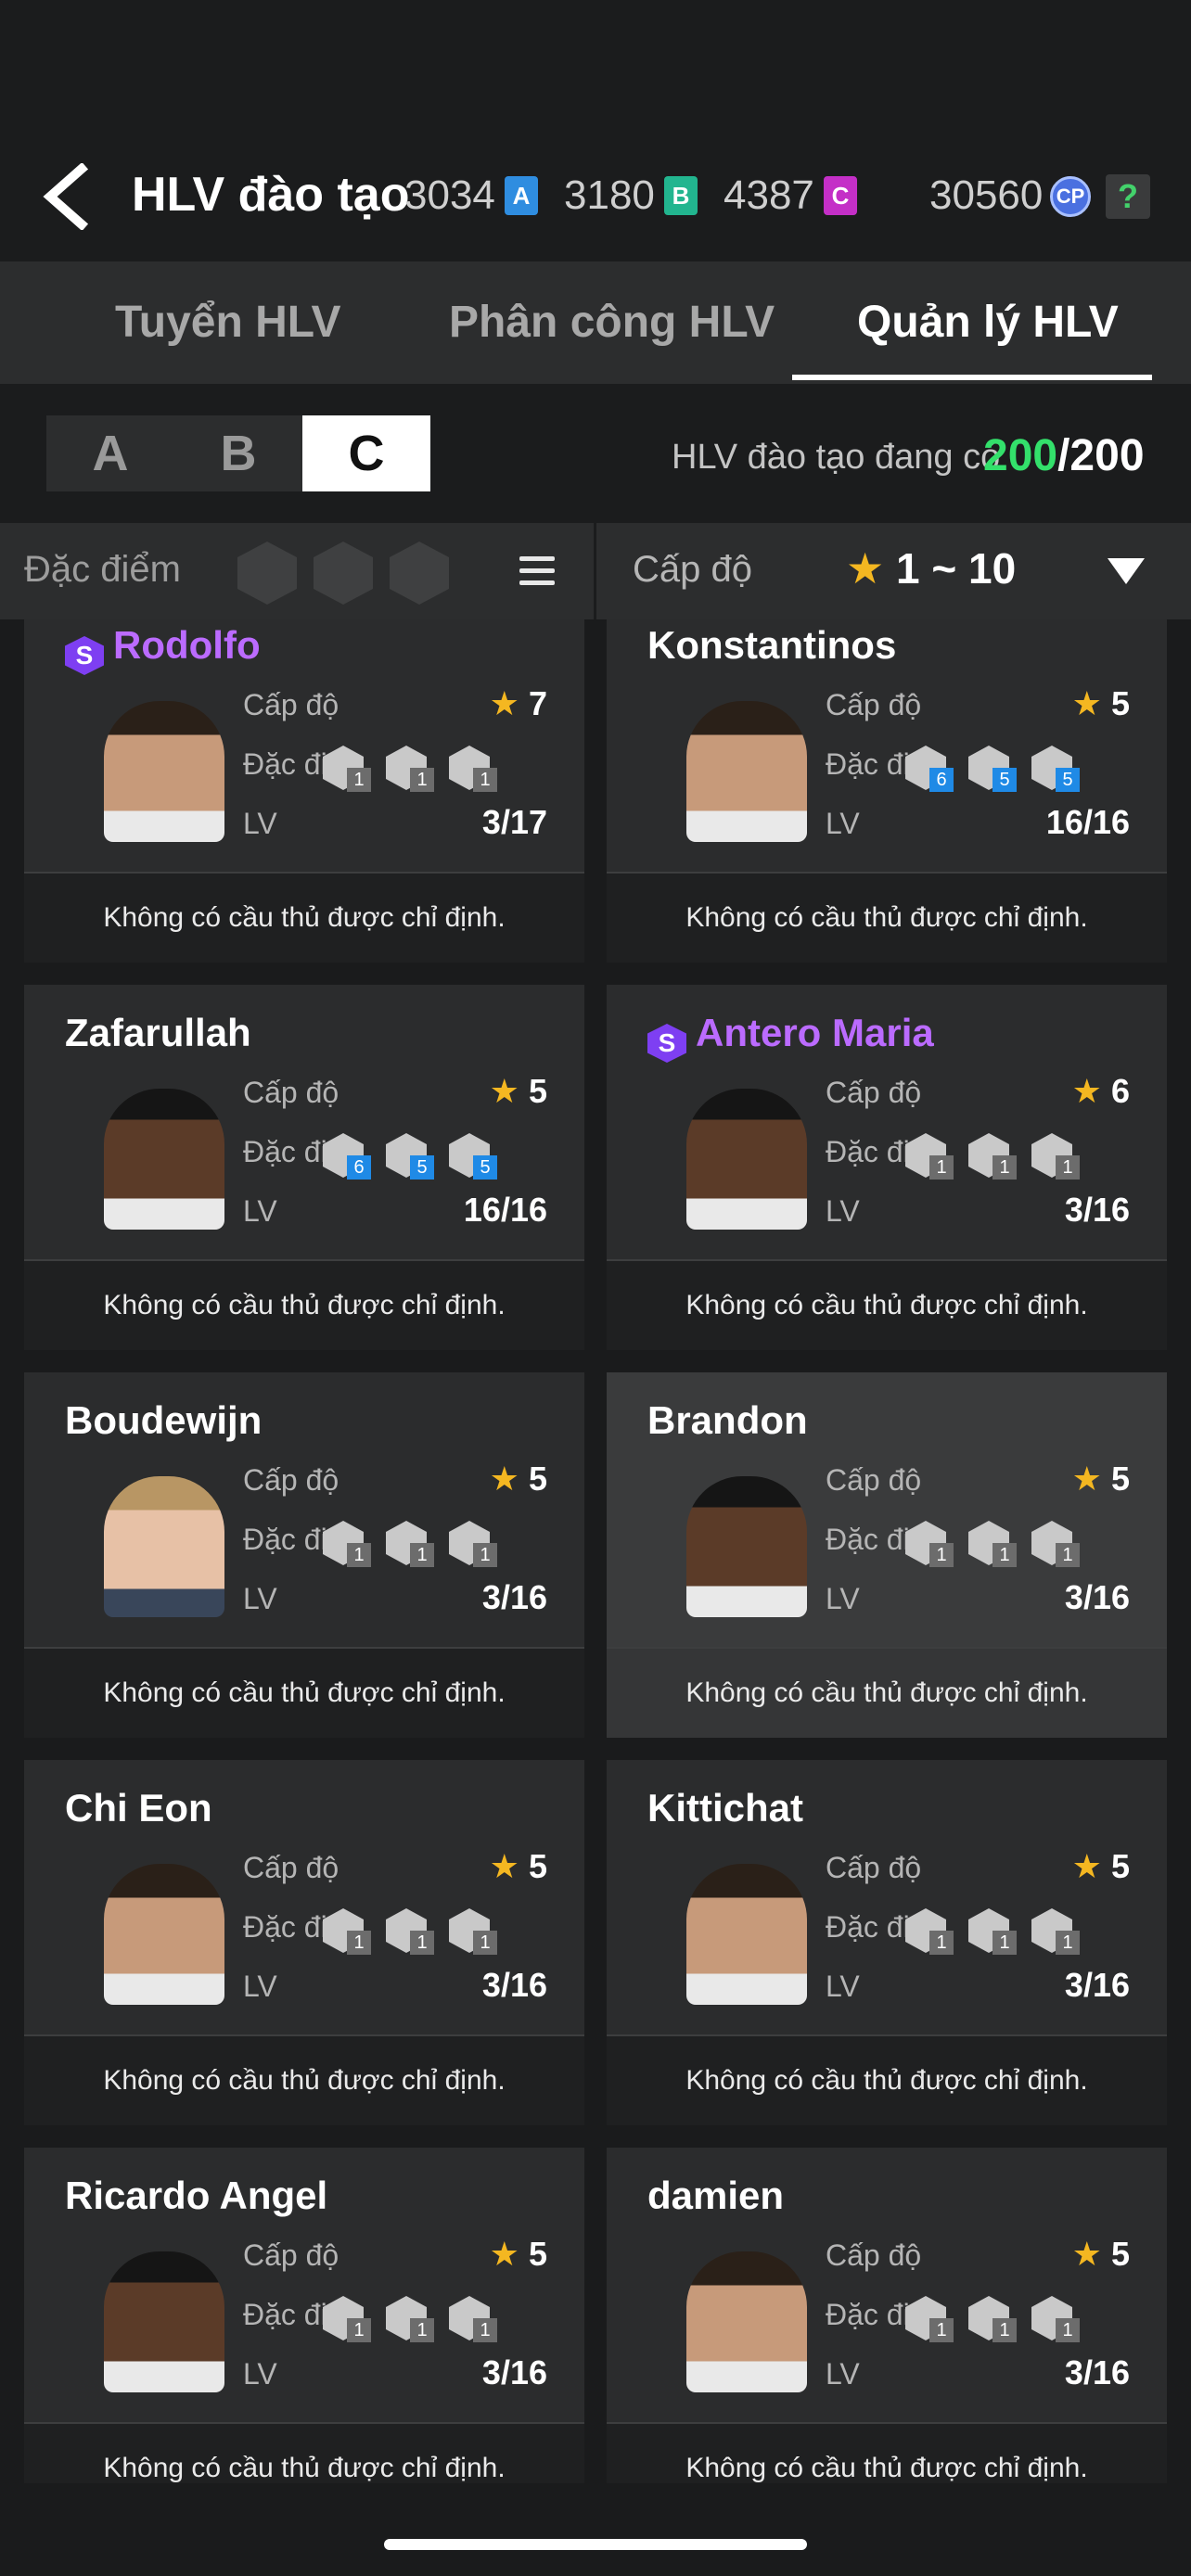 The height and width of the screenshot is (2576, 1191). What do you see at coordinates (1128, 196) in the screenshot?
I see `help-button: ?` at bounding box center [1128, 196].